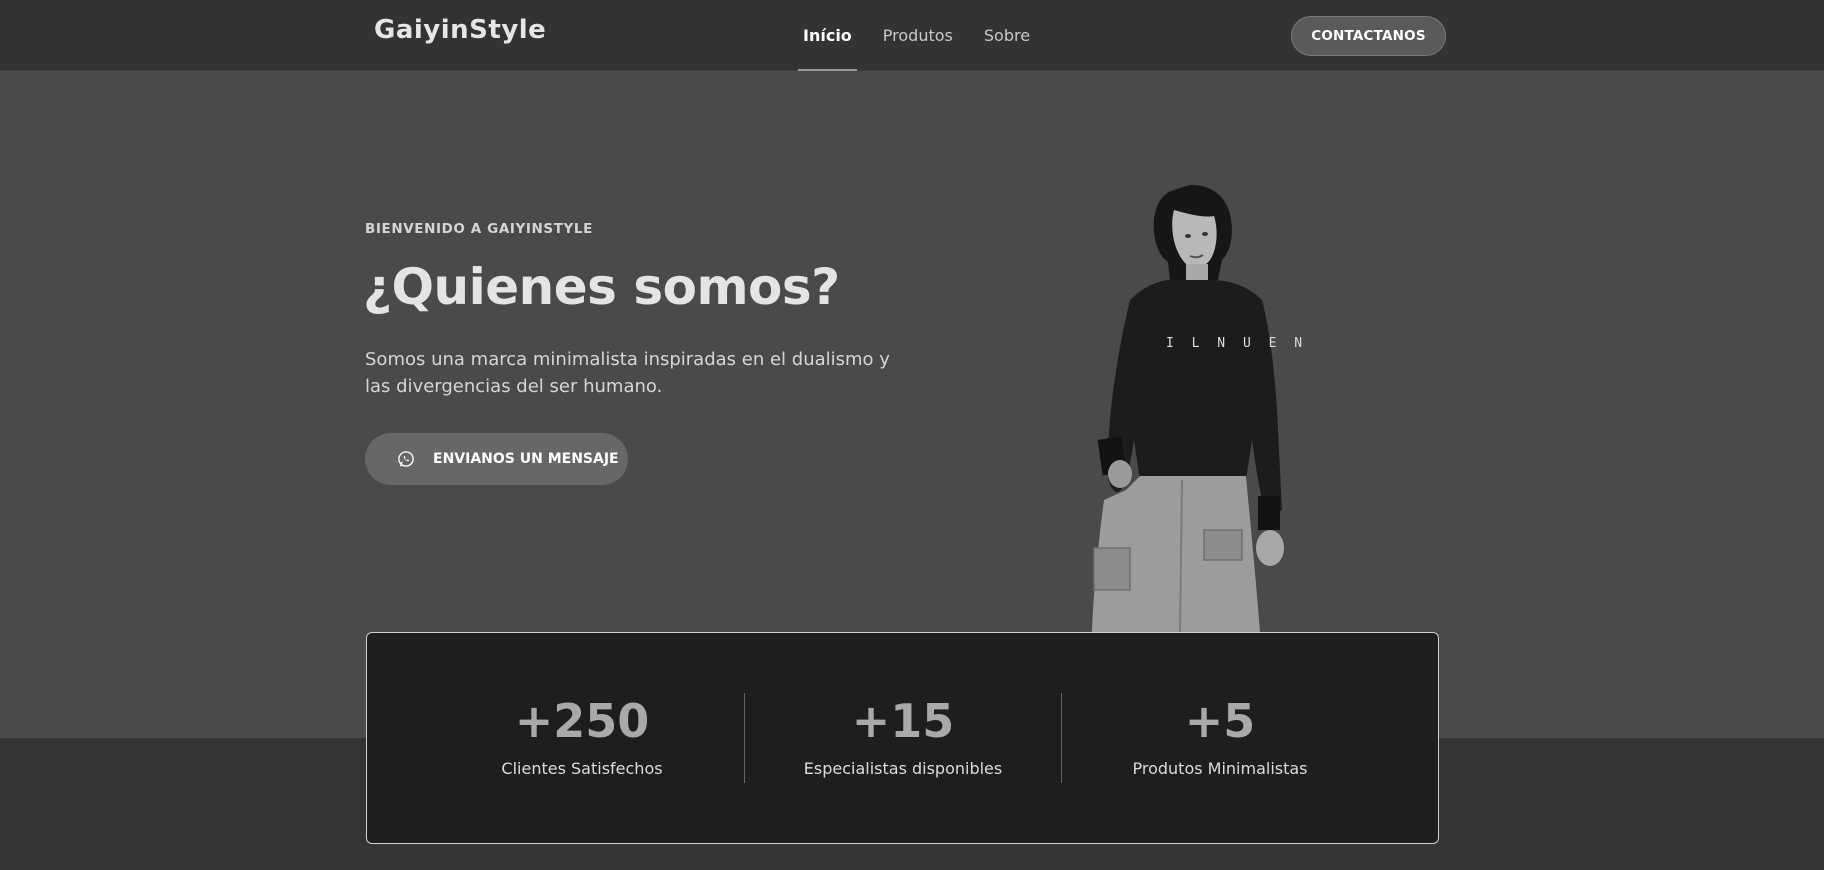  I want to click on nav-item-produtos: Produtos, so click(918, 35).